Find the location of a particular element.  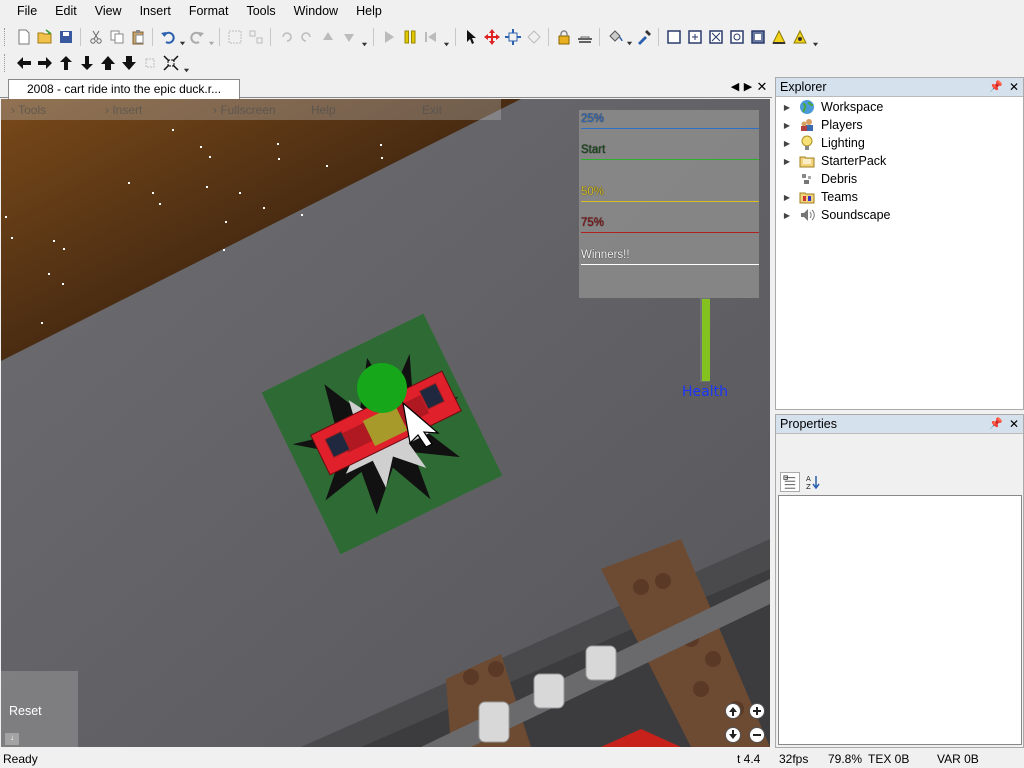

rotate-tool-icon is located at coordinates (533, 37).